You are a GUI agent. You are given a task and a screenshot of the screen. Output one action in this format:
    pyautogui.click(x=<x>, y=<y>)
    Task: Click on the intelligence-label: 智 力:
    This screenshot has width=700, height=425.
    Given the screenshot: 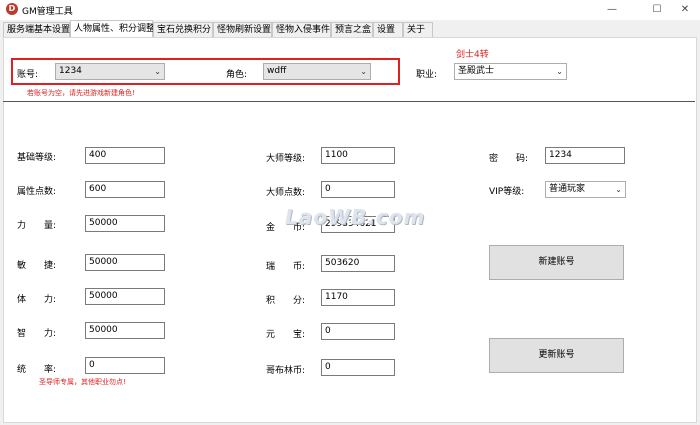 What is the action you would take?
    pyautogui.click(x=37, y=334)
    